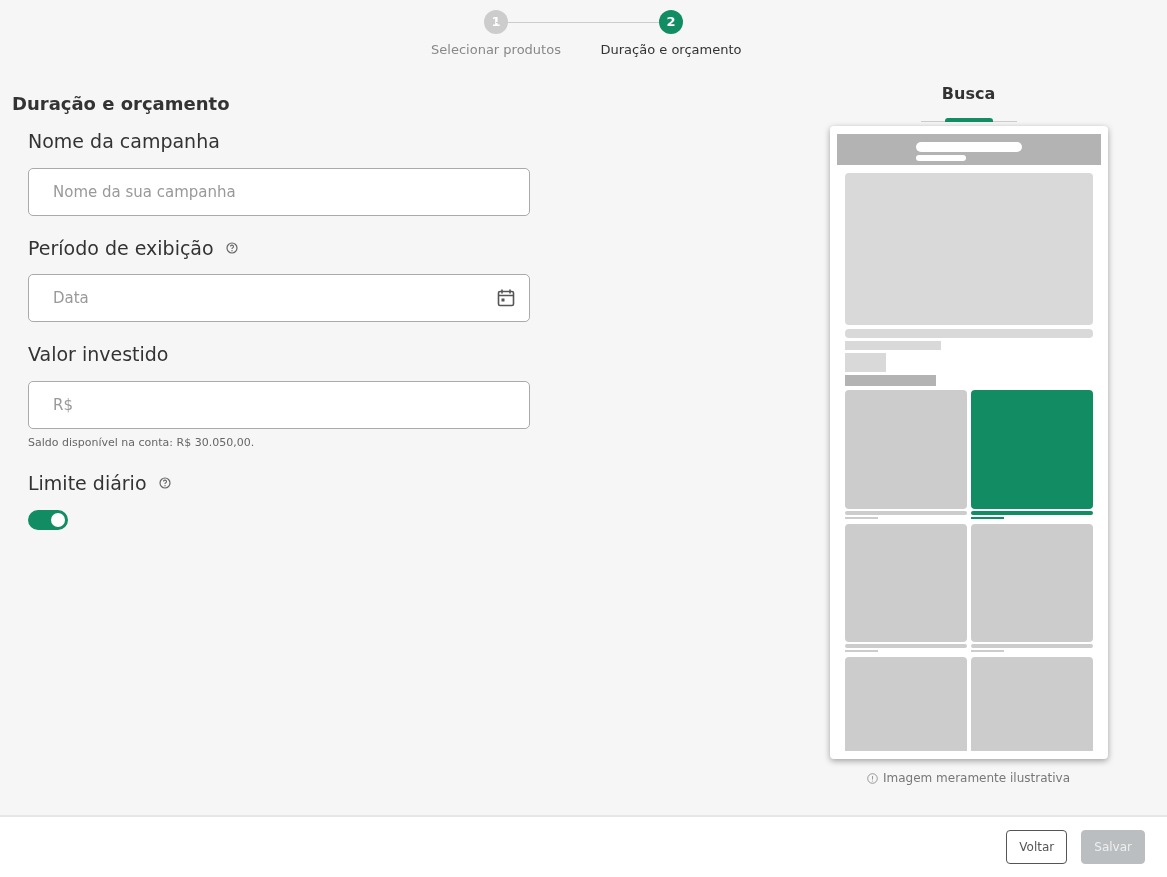 Image resolution: width=1167 pixels, height=877 pixels. What do you see at coordinates (142, 442) in the screenshot?
I see `balance-hint: Saldo disponível na conta: R$ 30.050,00.` at bounding box center [142, 442].